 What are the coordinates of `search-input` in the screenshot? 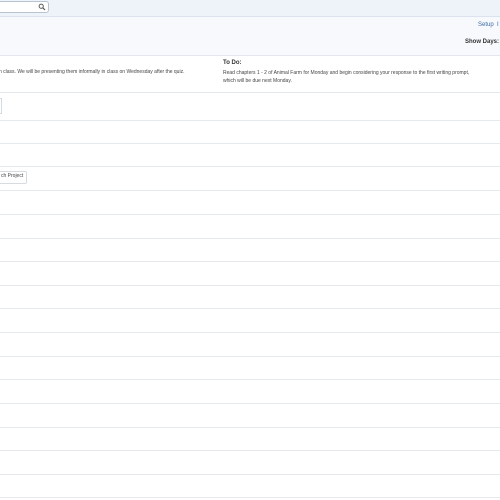 It's located at (24, 7).